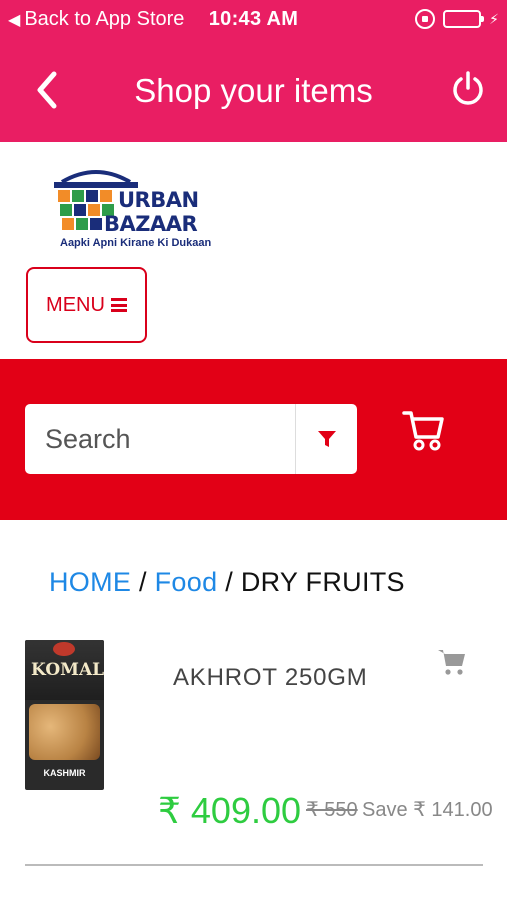  I want to click on brand-name-line2: BAZAAR, so click(151, 224).